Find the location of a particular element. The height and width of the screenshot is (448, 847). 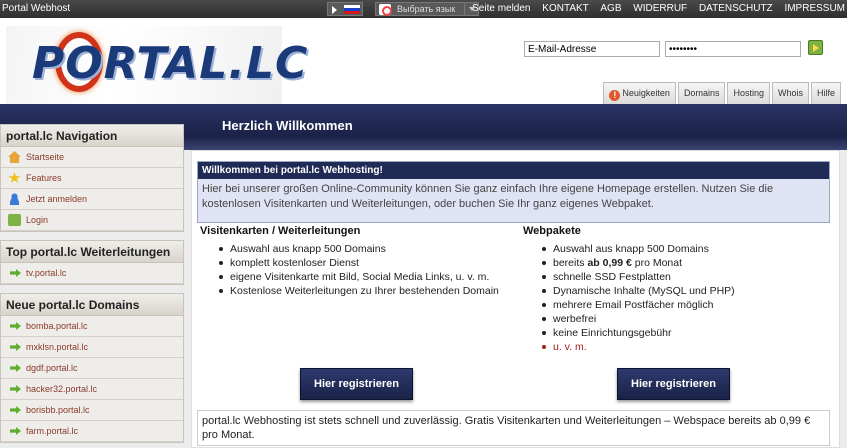

domain-link: hacker32.portal.lc is located at coordinates (92, 389).